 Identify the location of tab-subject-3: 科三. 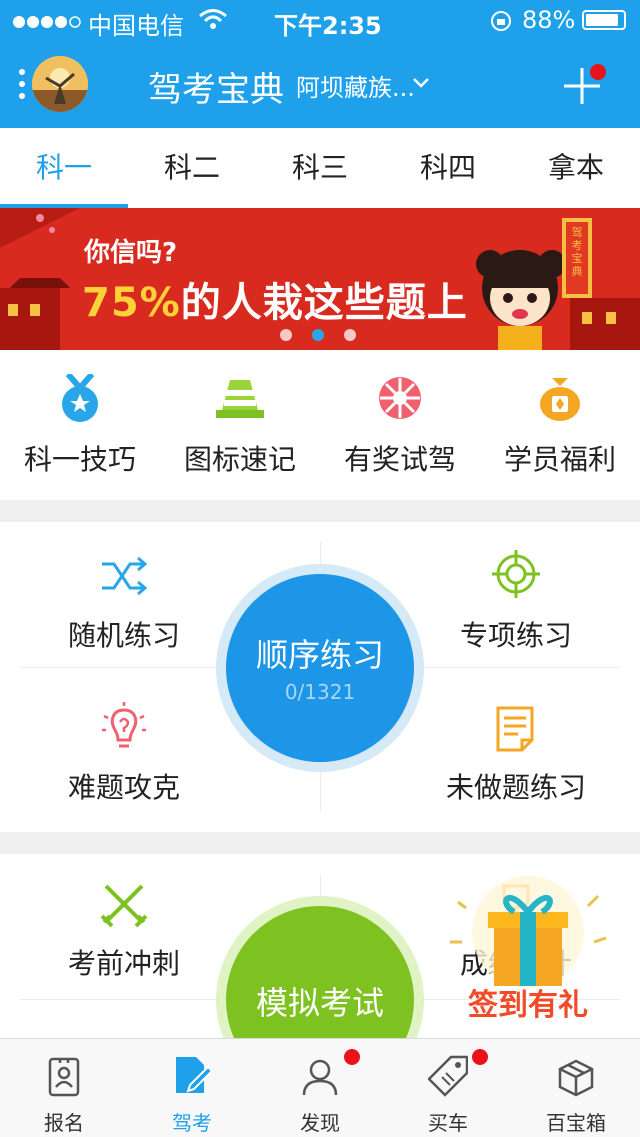
(320, 168).